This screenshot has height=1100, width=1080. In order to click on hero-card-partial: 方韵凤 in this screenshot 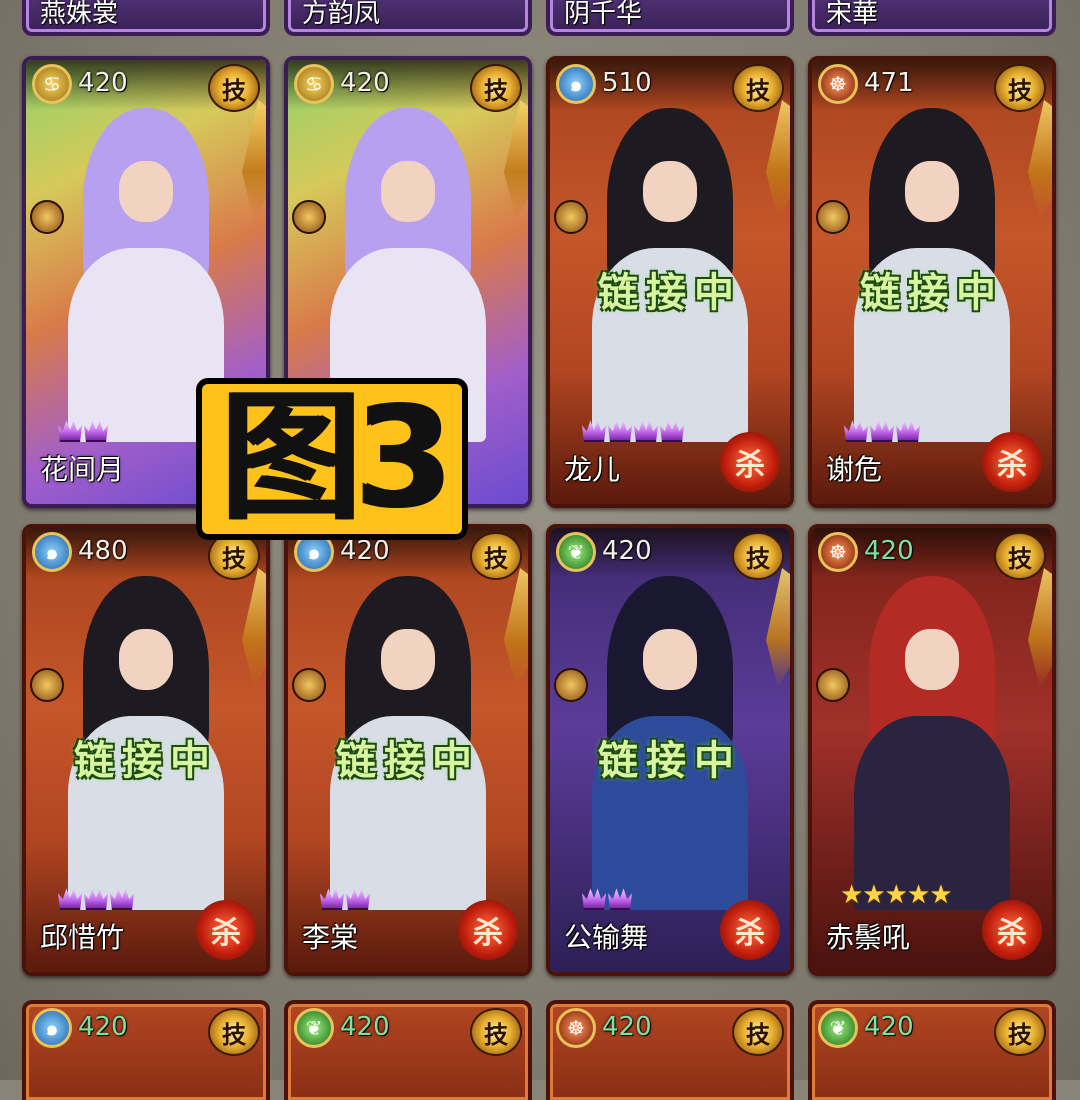, I will do `click(408, 18)`.